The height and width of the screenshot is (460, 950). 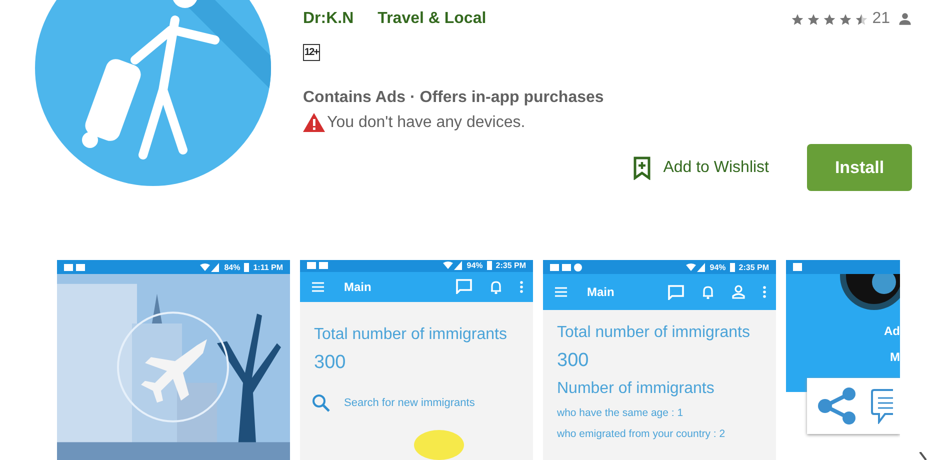 What do you see at coordinates (895, 357) in the screenshot?
I see `profile-role: M` at bounding box center [895, 357].